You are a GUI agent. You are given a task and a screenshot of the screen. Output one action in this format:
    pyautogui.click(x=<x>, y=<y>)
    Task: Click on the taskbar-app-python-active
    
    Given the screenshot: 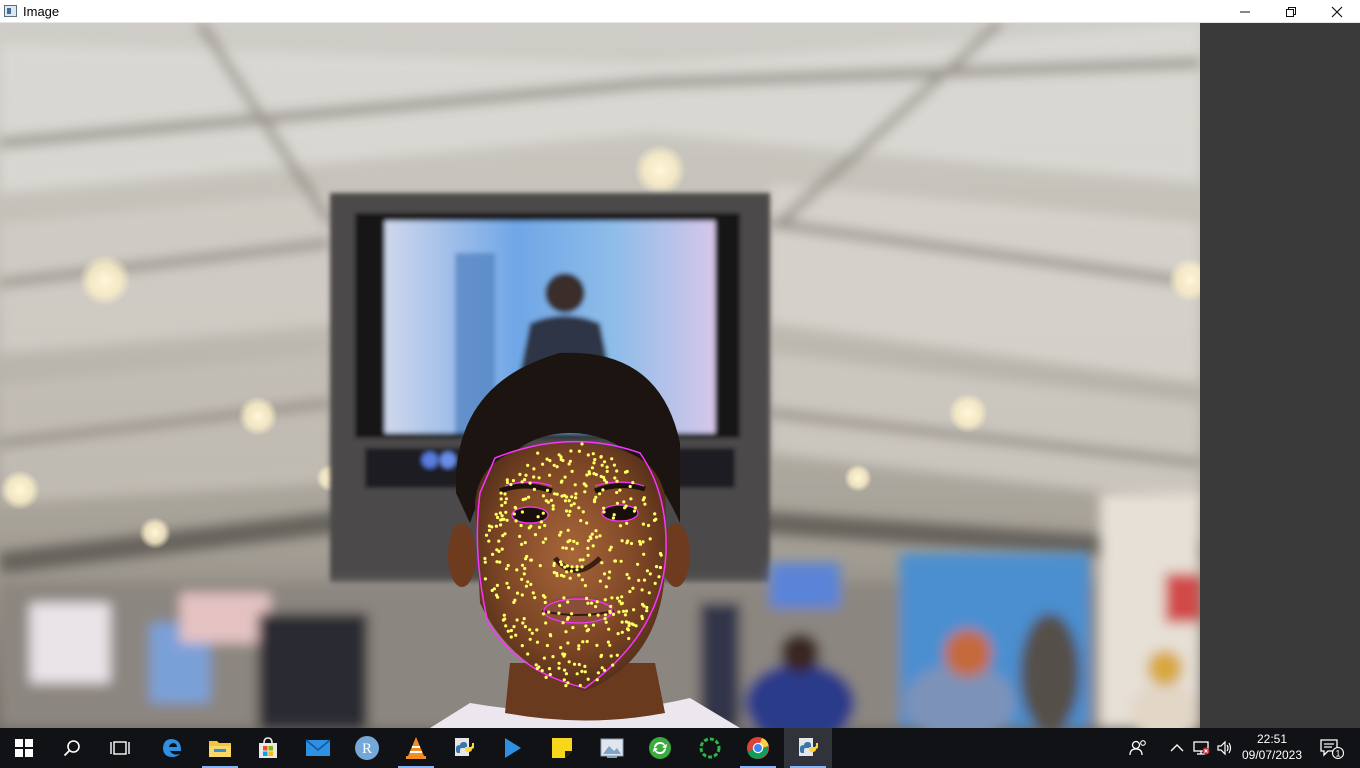 What is the action you would take?
    pyautogui.click(x=808, y=748)
    